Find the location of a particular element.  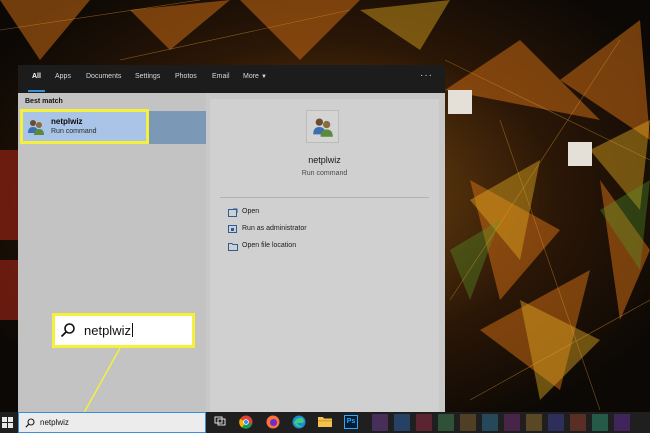

shield-icon is located at coordinates (232, 229).